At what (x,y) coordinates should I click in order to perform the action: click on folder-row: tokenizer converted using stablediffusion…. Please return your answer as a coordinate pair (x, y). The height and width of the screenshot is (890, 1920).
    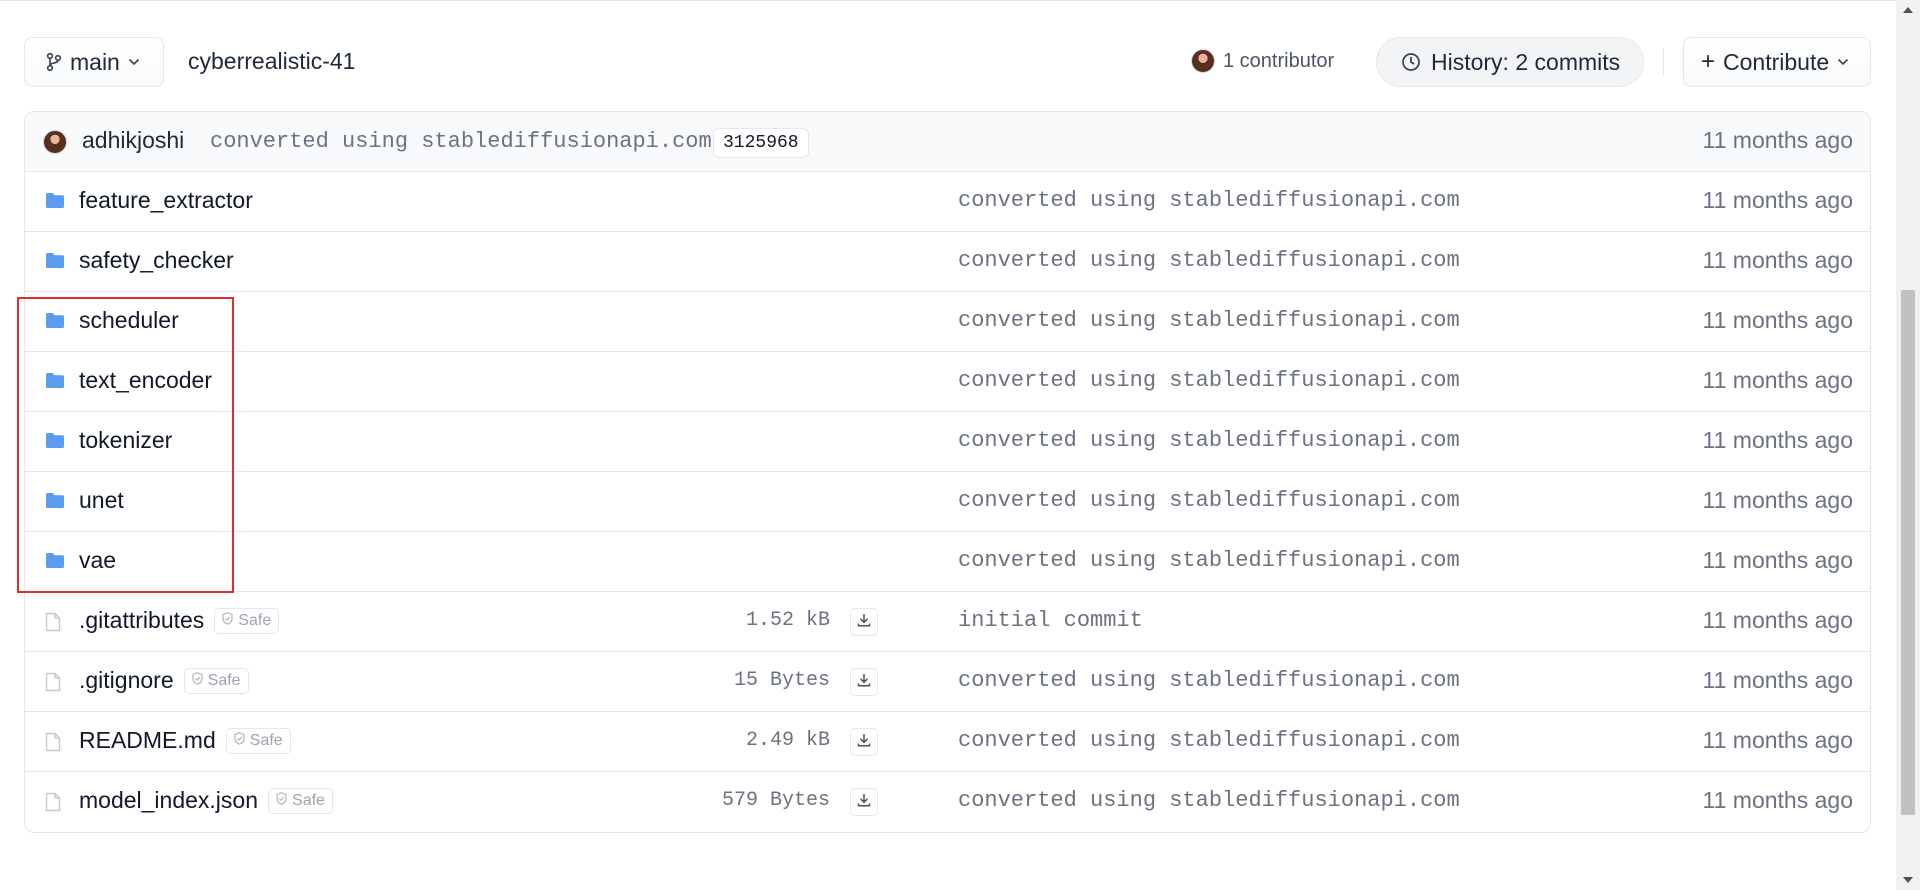
    Looking at the image, I should click on (947, 442).